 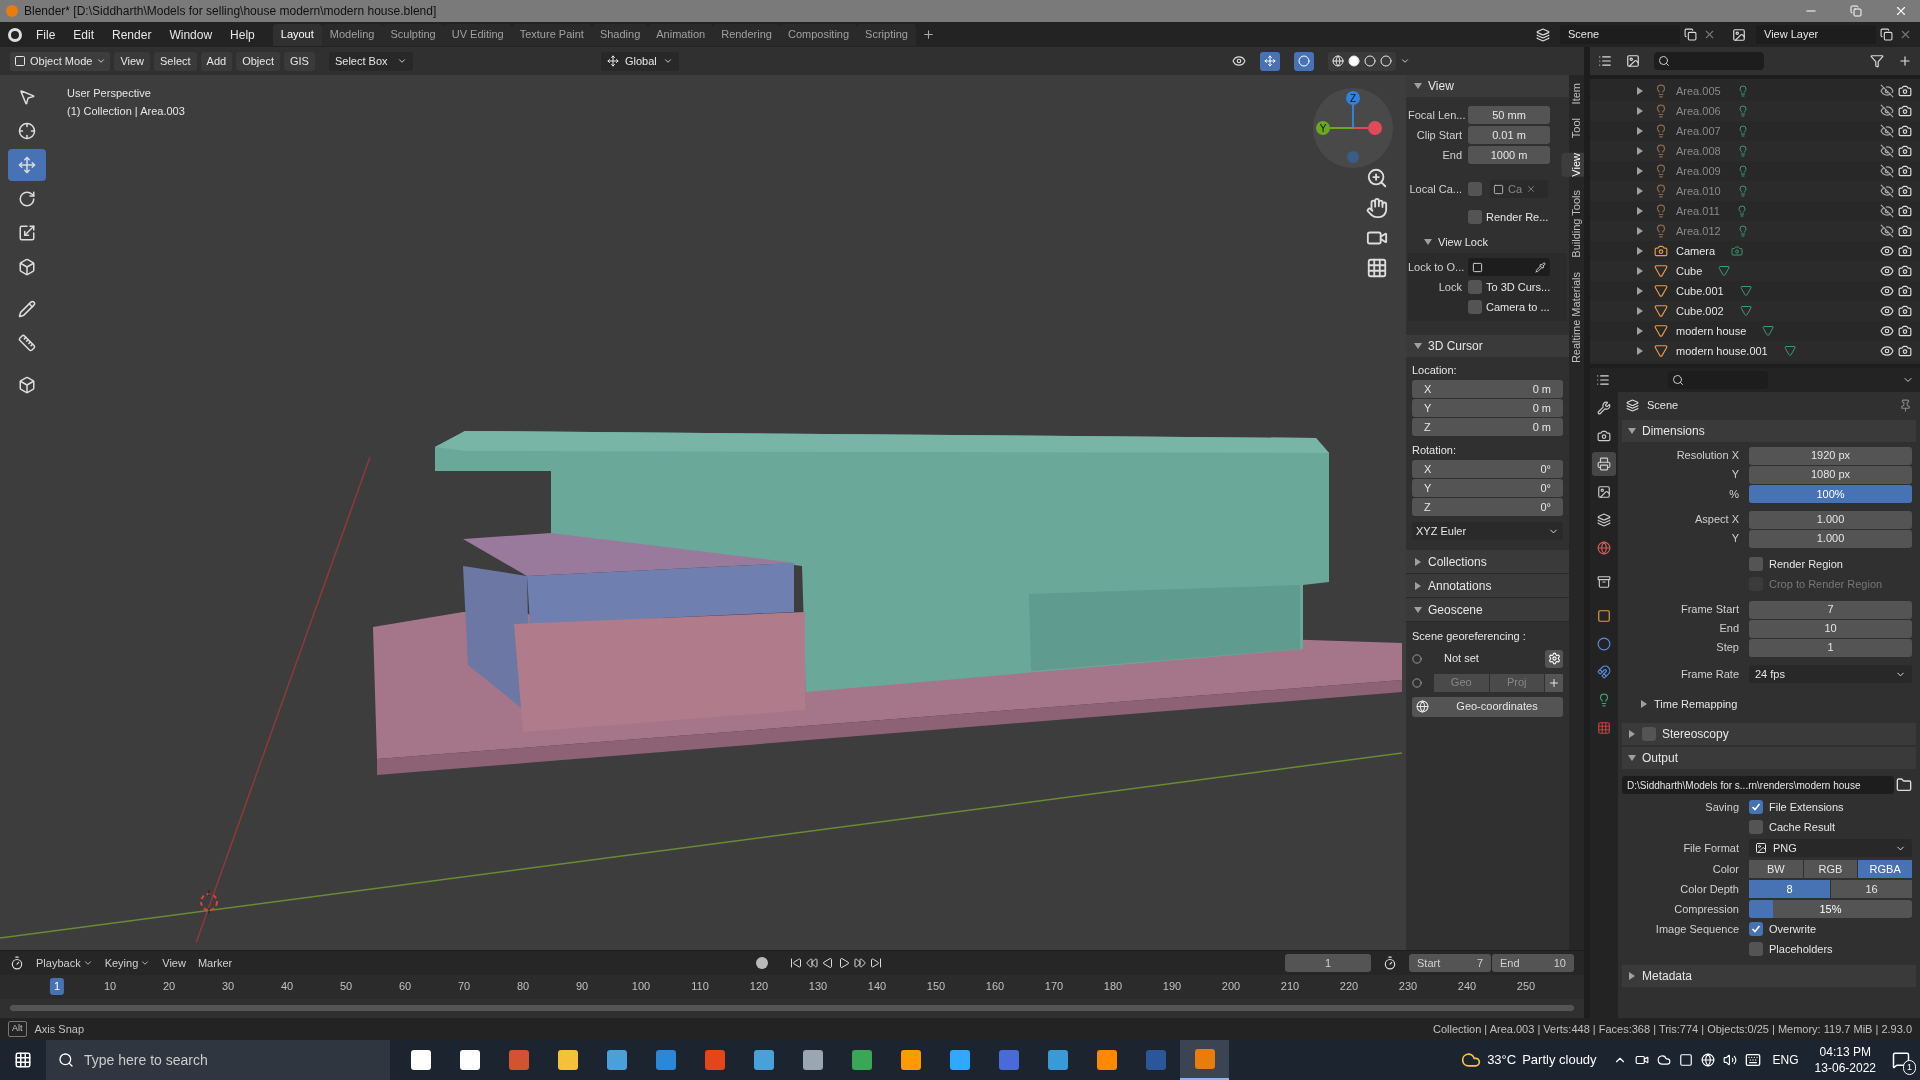 I want to click on workspace-tab: Scripting, so click(x=886, y=34).